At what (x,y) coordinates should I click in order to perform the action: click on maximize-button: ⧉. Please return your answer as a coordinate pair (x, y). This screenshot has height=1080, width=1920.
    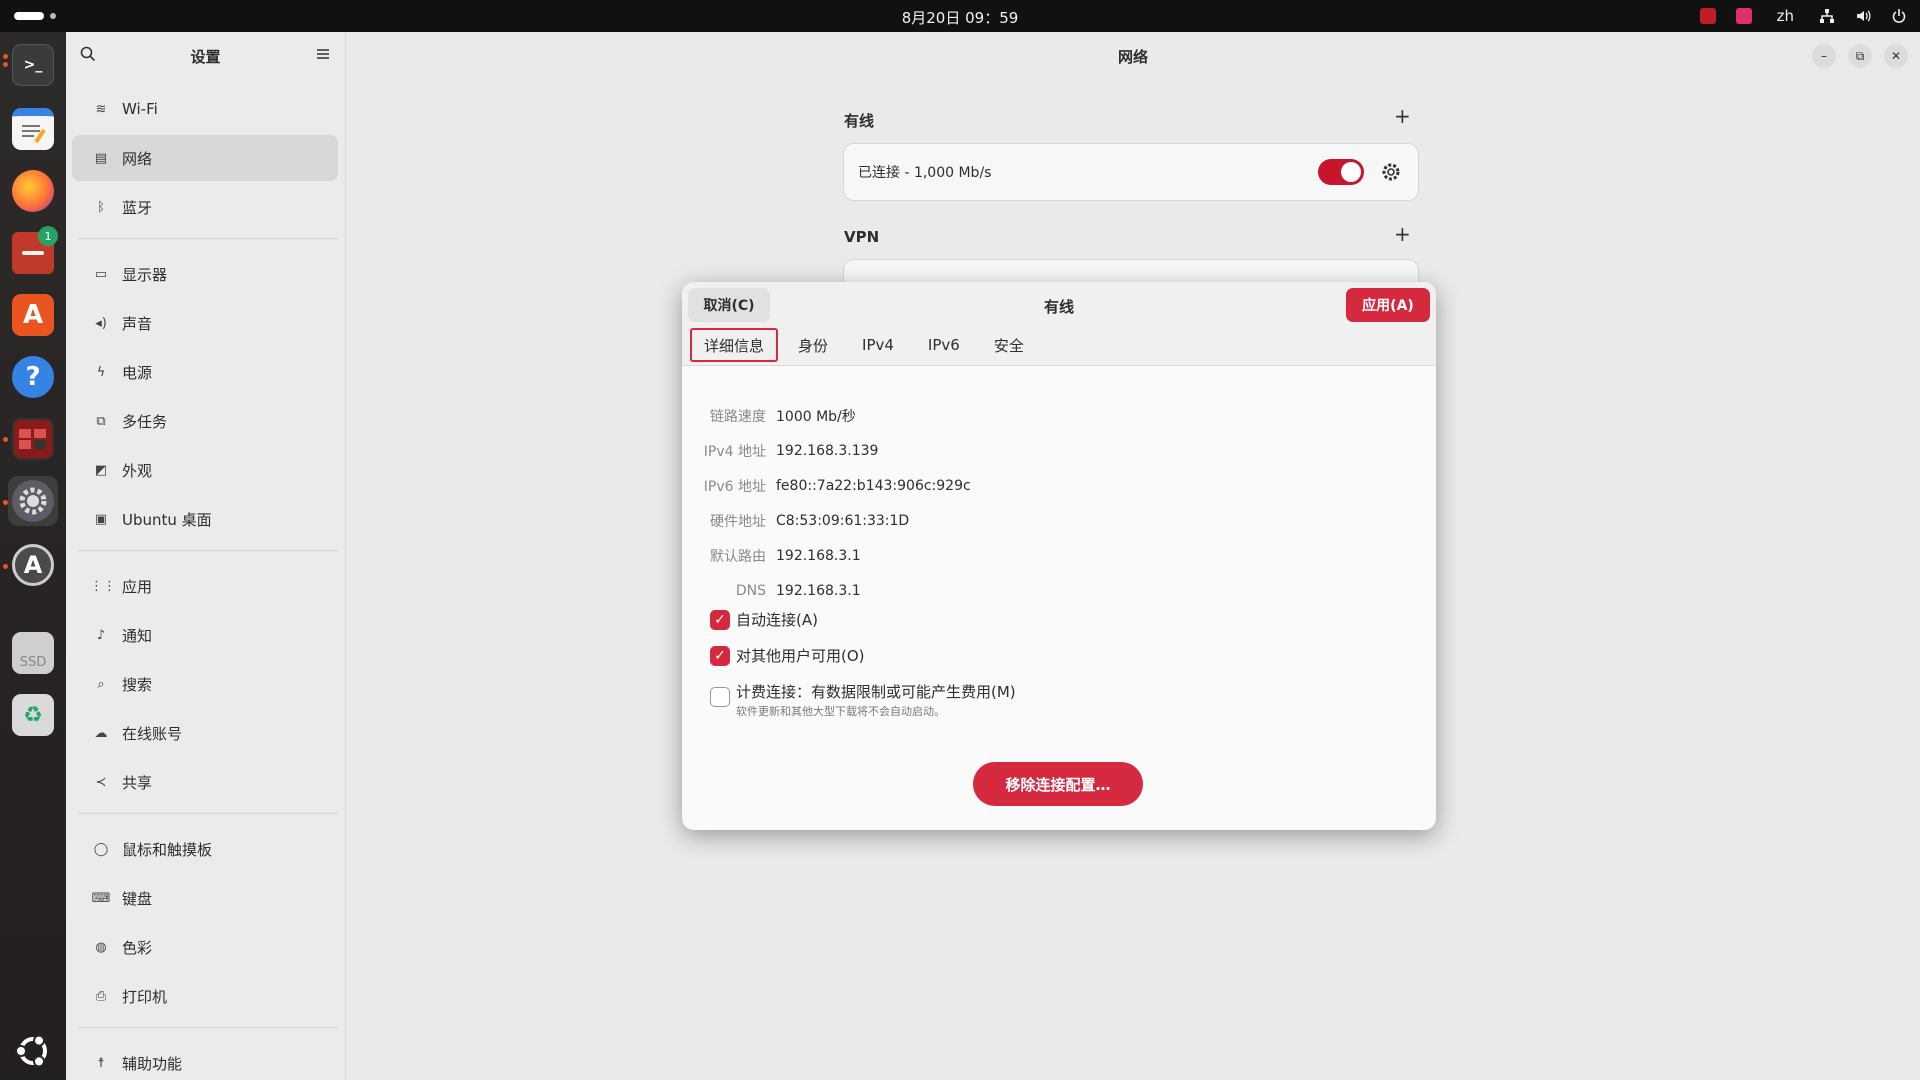
    Looking at the image, I should click on (1860, 56).